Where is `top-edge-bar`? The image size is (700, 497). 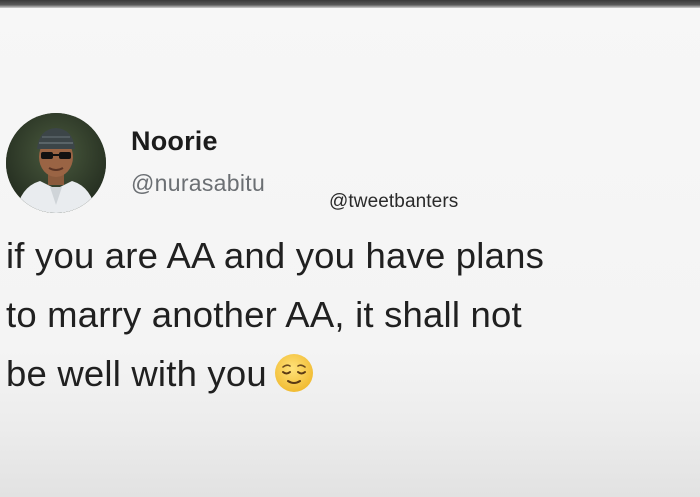
top-edge-bar is located at coordinates (350, 4).